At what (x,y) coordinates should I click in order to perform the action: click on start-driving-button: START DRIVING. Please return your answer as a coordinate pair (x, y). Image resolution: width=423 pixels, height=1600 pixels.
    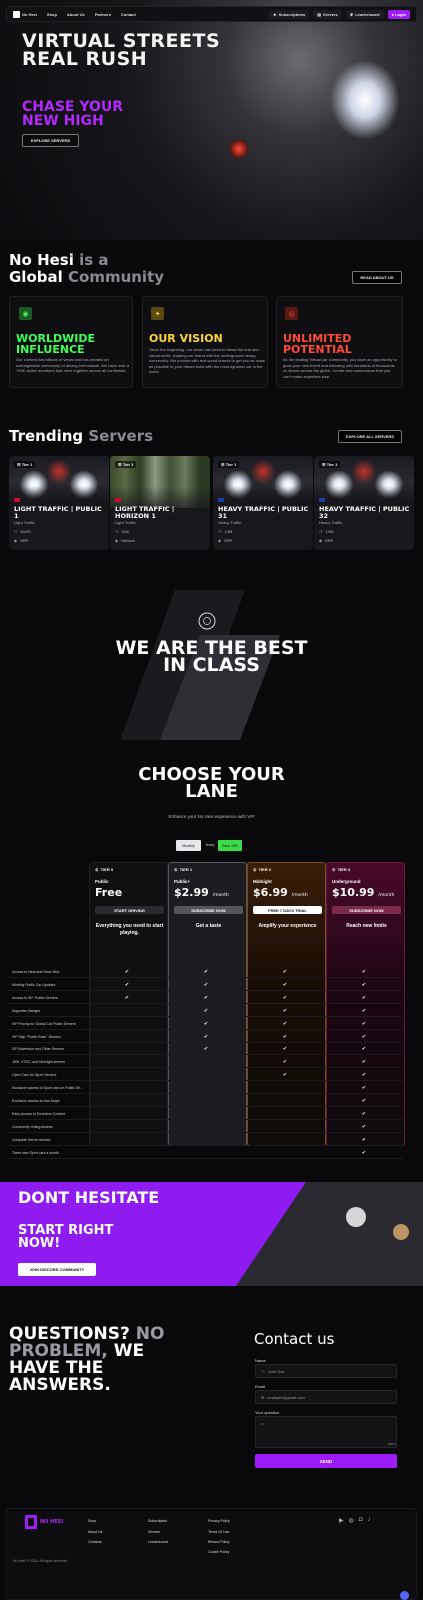
    Looking at the image, I should click on (129, 910).